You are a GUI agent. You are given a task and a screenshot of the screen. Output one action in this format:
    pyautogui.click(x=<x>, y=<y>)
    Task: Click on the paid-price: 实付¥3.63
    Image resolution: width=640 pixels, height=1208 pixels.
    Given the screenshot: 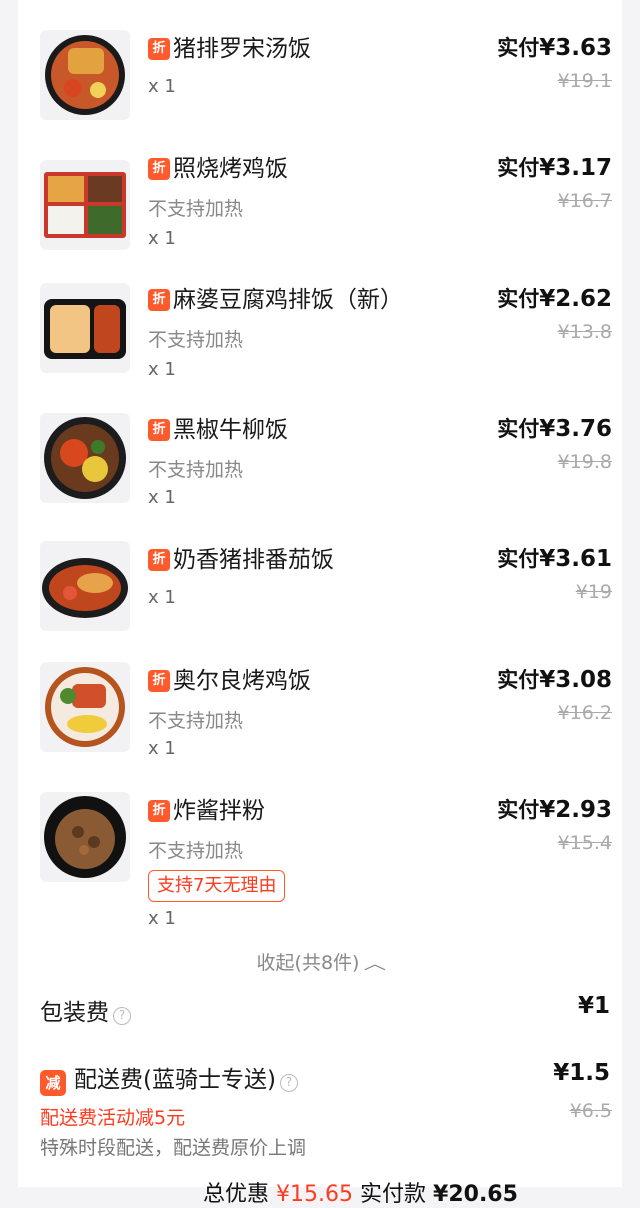 What is the action you would take?
    pyautogui.click(x=554, y=47)
    